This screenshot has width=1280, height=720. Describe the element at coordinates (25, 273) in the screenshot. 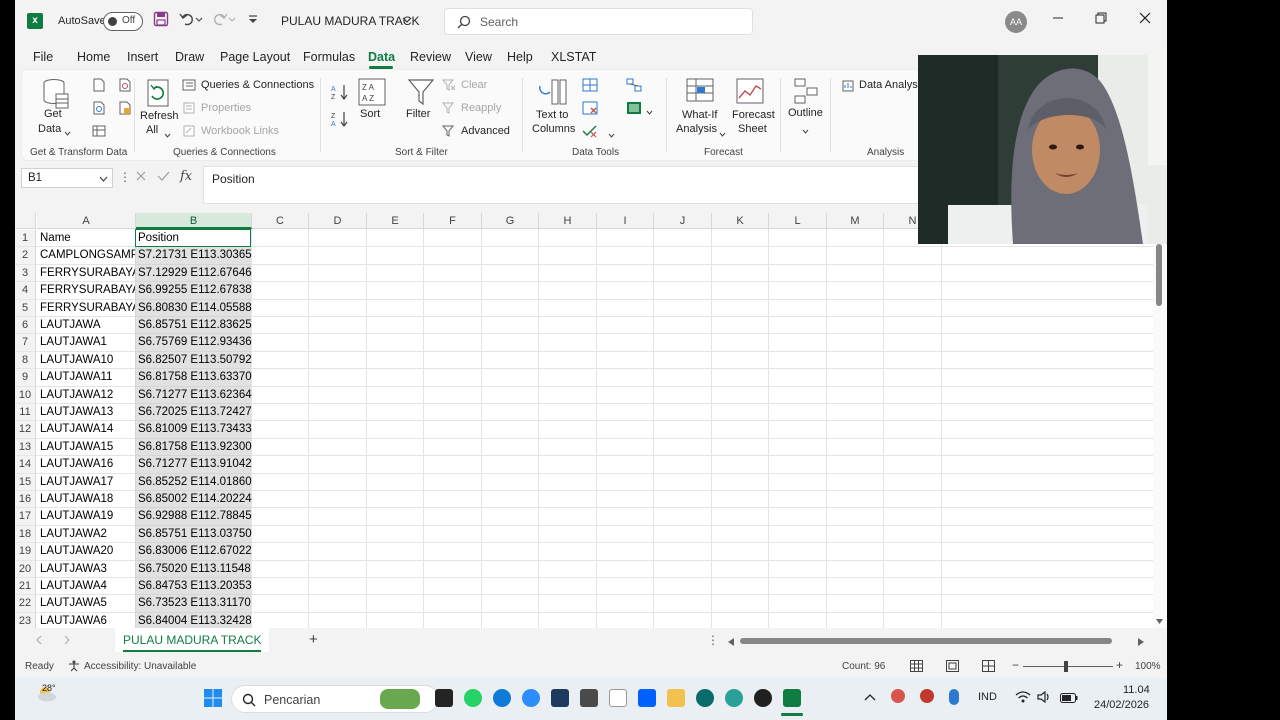

I see `row-header: 3` at that location.